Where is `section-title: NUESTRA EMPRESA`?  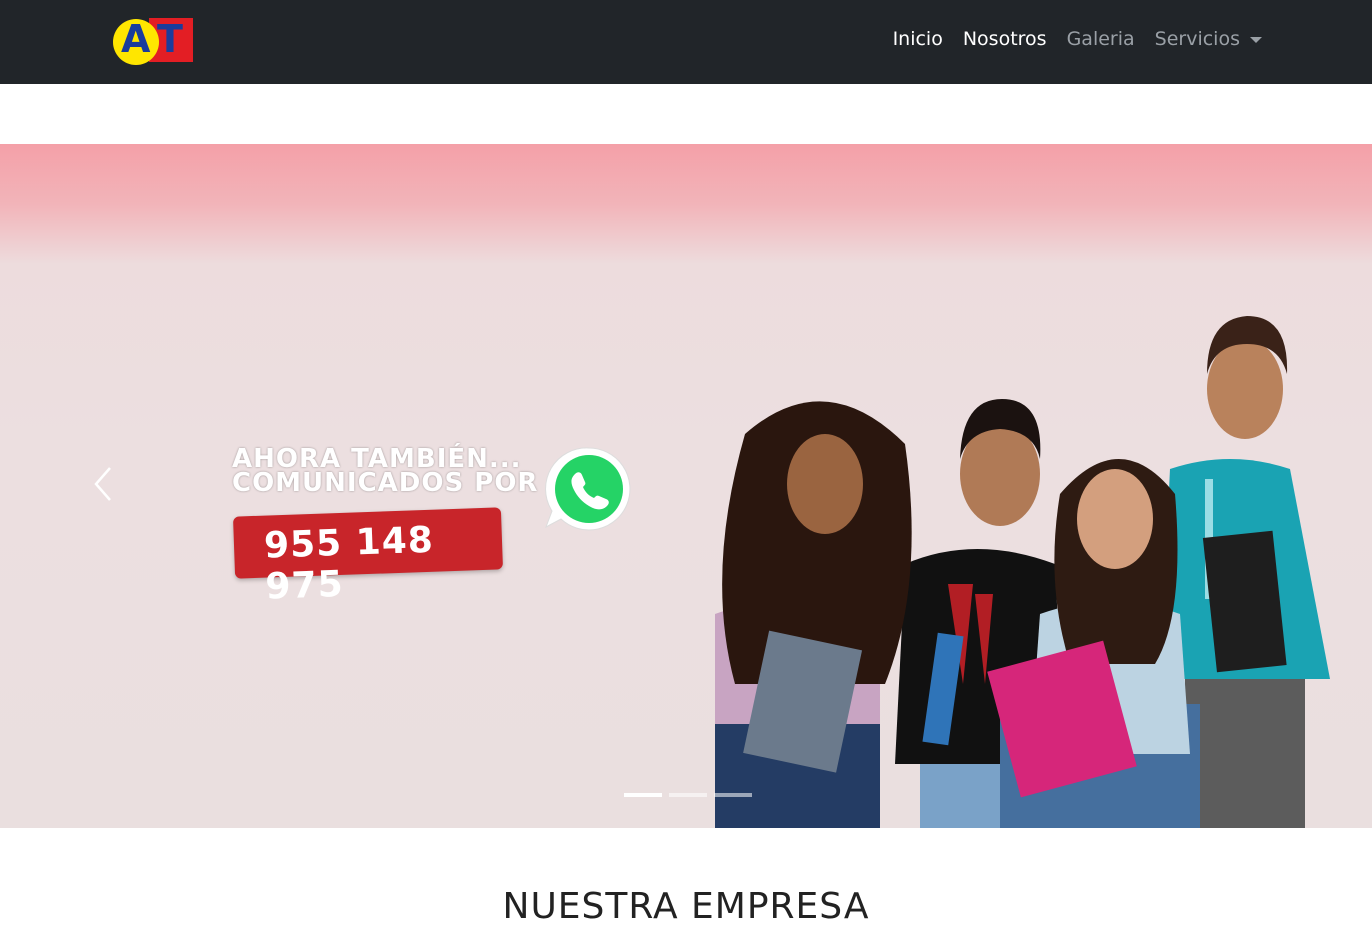
section-title: NUESTRA EMPRESA is located at coordinates (686, 906).